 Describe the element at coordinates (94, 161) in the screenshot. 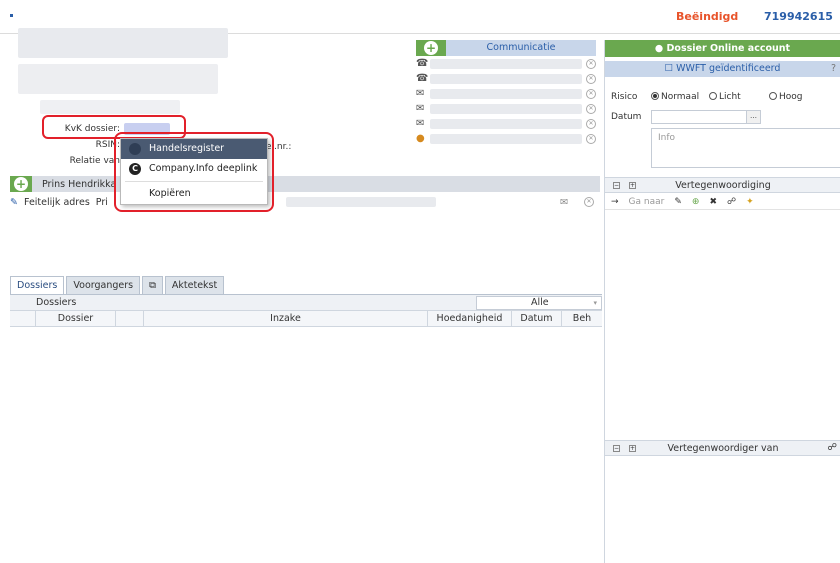

I see `relatie-label: Relatie van` at that location.